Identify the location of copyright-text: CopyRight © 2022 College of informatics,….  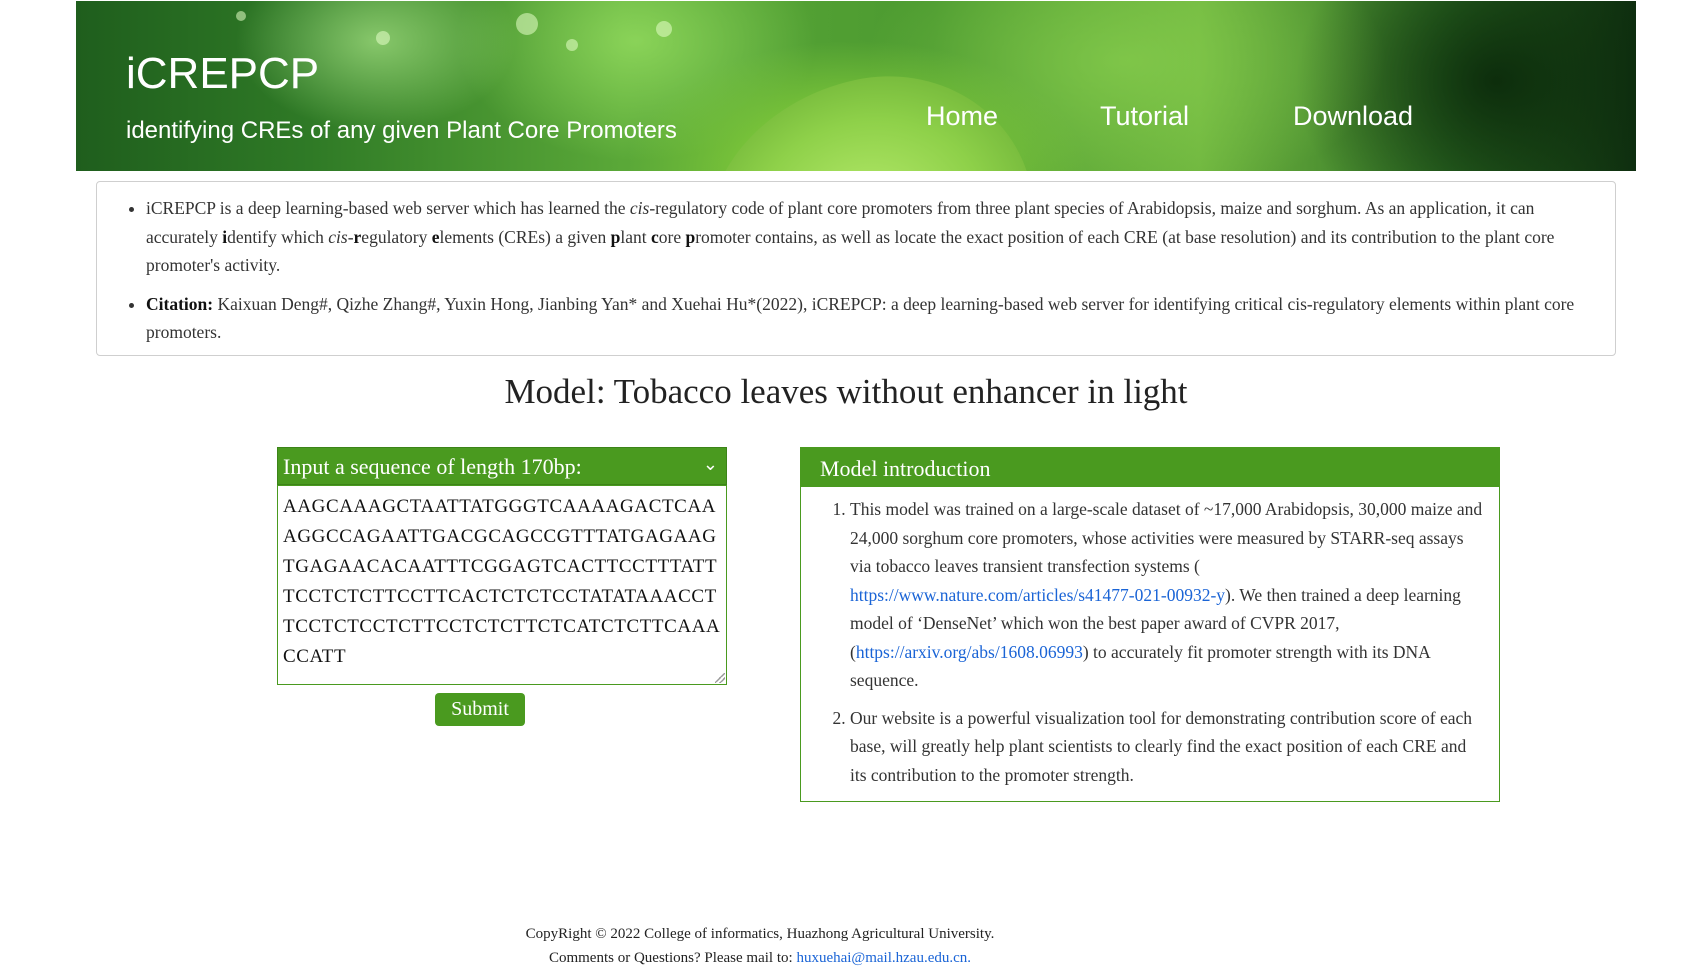
(760, 934).